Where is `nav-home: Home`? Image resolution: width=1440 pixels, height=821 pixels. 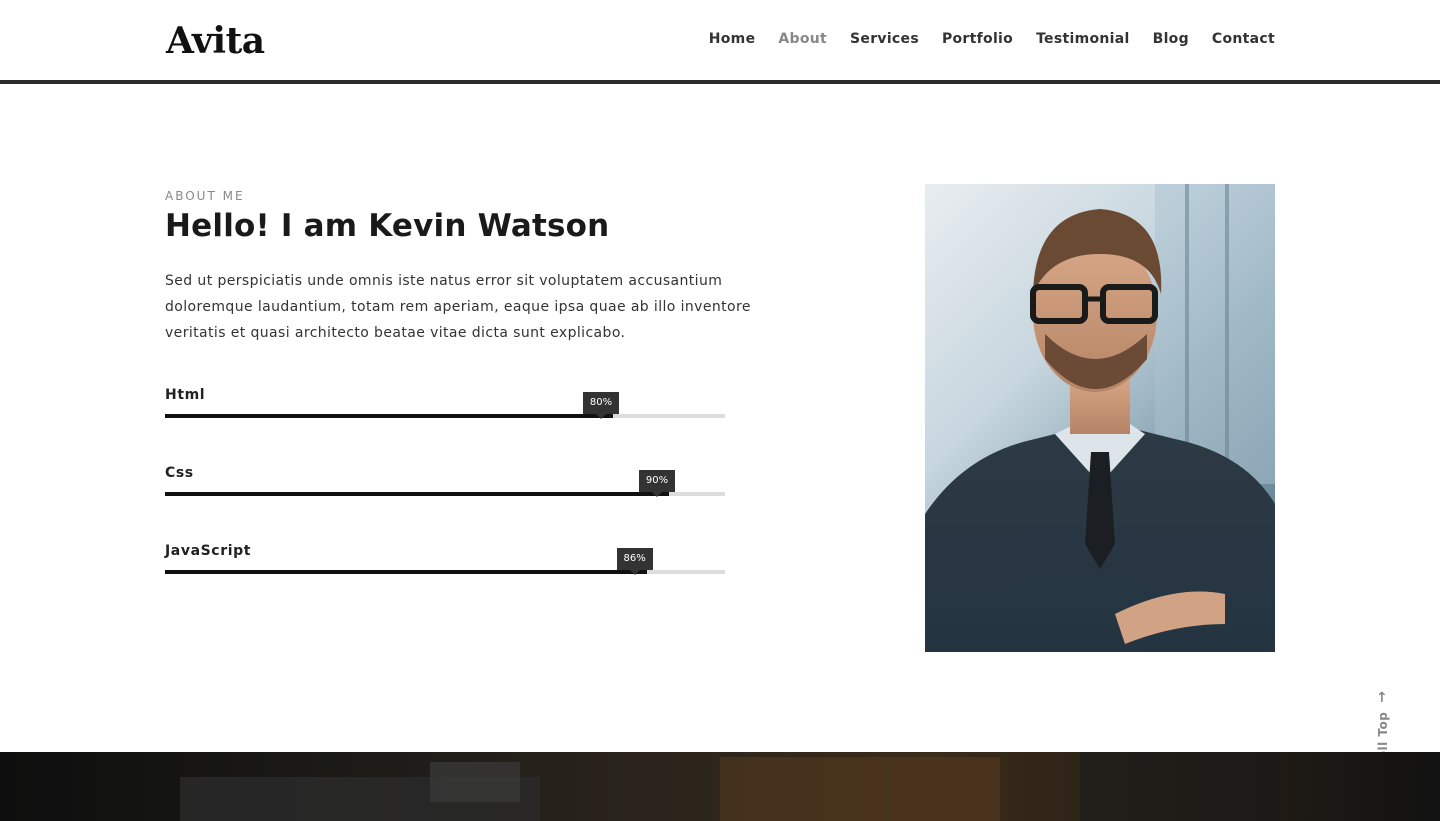 nav-home: Home is located at coordinates (732, 39).